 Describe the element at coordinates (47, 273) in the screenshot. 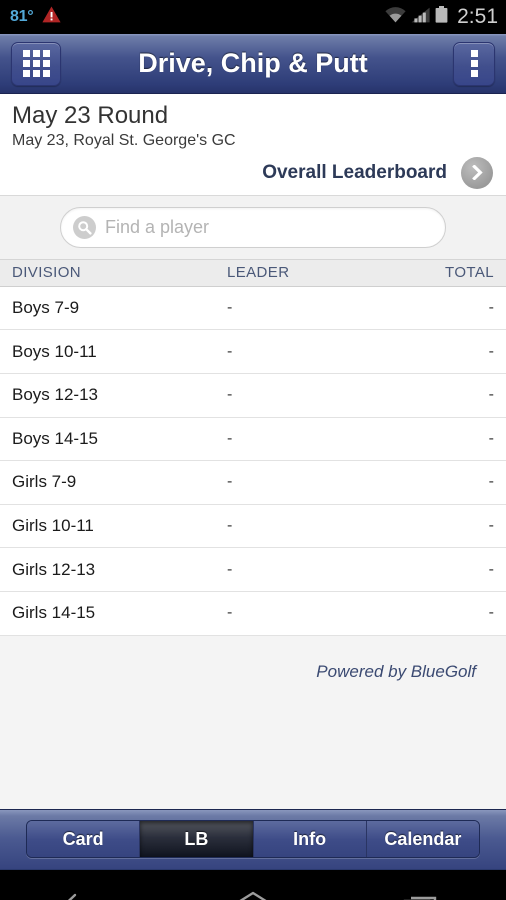

I see `column-header-division: DIVISION` at that location.